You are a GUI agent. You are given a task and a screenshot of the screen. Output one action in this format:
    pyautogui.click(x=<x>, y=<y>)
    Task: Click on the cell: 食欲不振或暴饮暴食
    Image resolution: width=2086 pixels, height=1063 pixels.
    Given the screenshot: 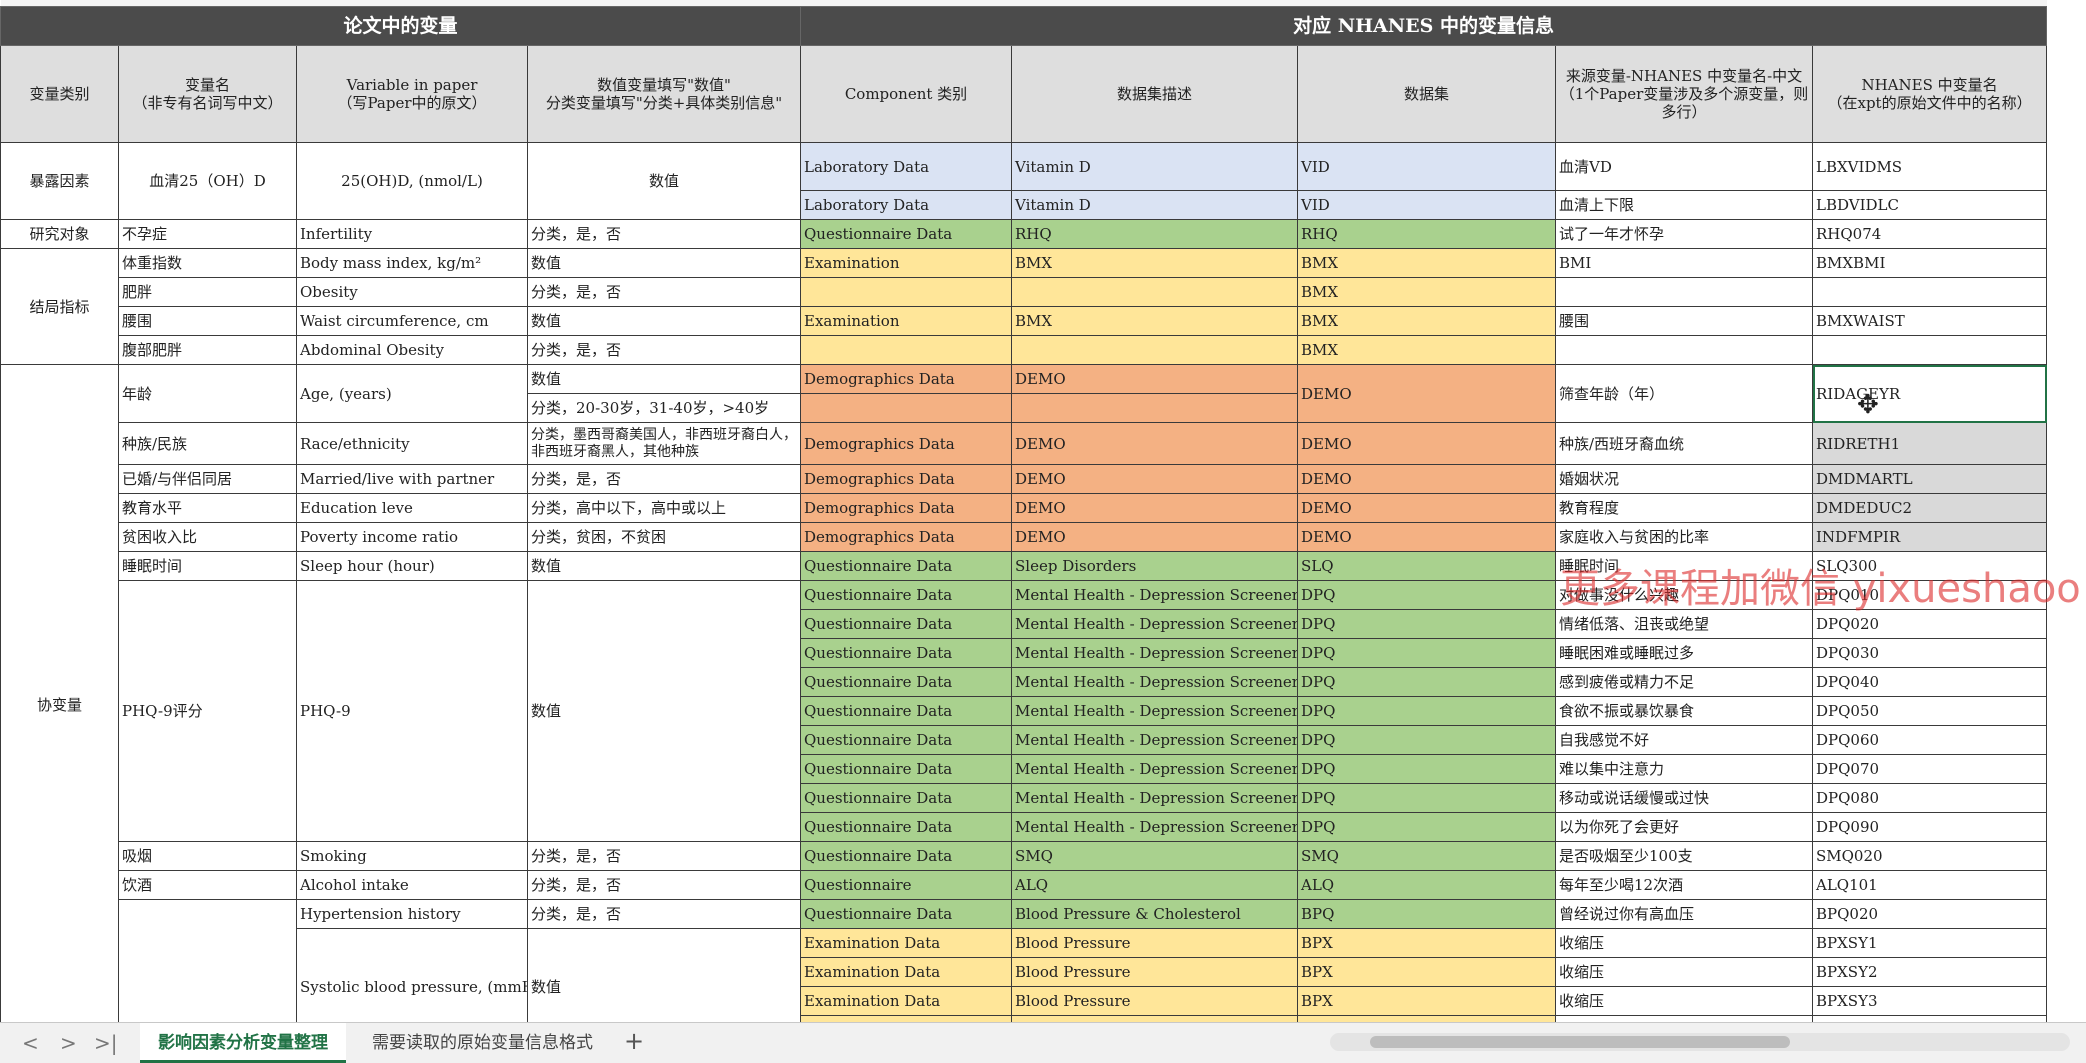 What is the action you would take?
    pyautogui.click(x=1684, y=711)
    